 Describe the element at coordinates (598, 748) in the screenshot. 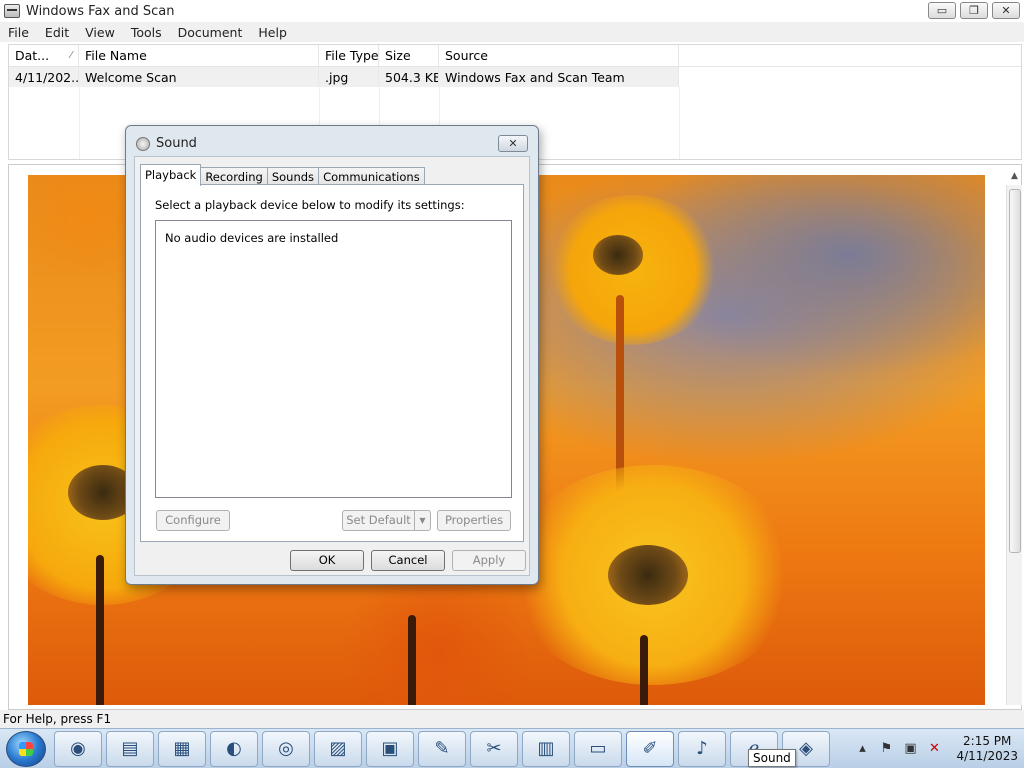

I see `fax-scan-icon: ▭` at that location.